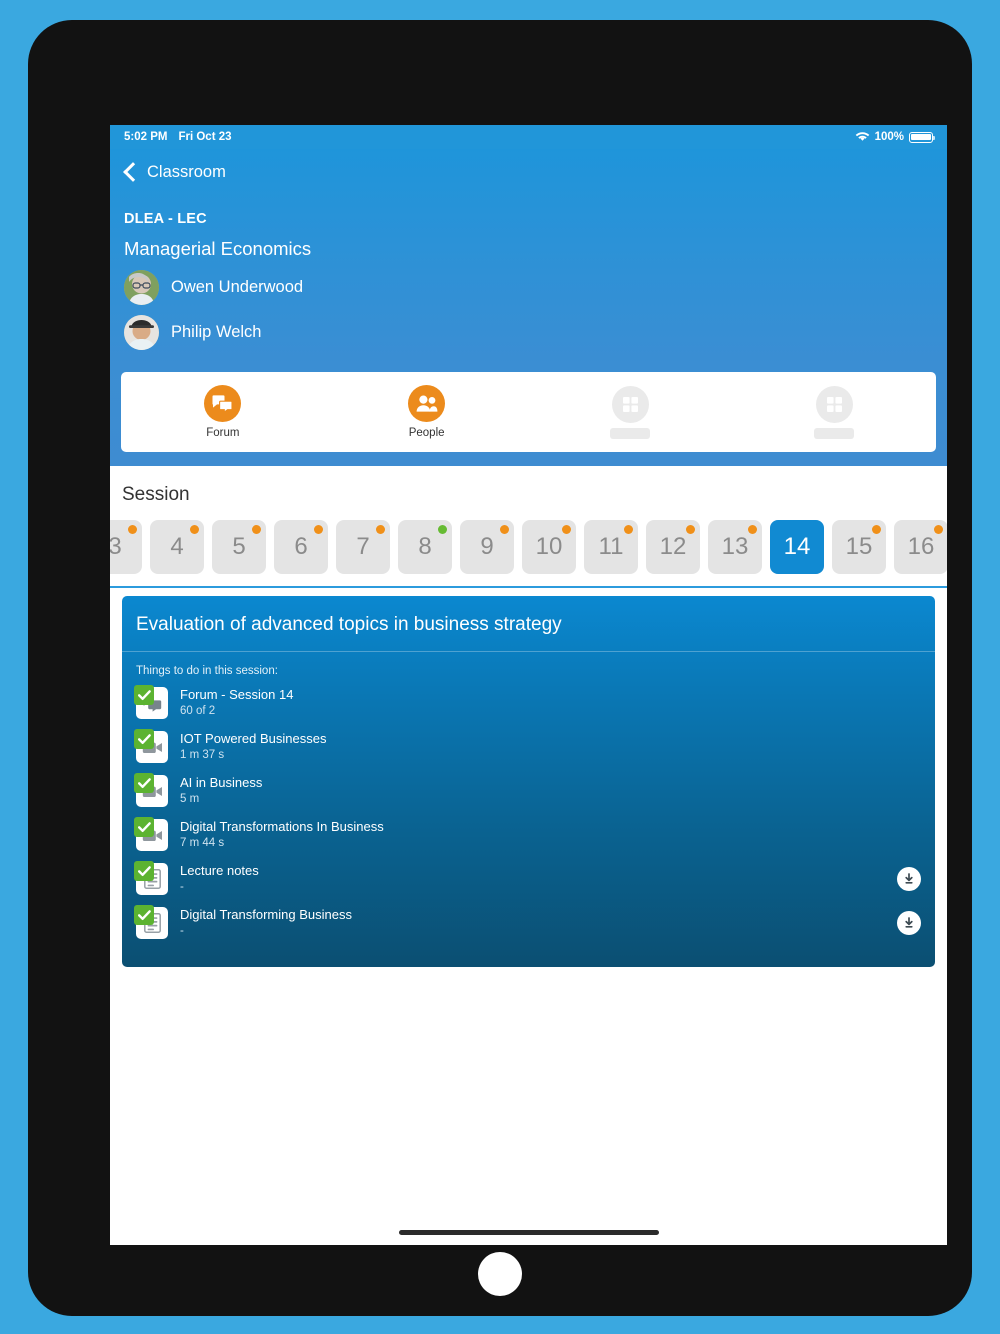  I want to click on course-title: Managerial Economics, so click(218, 248).